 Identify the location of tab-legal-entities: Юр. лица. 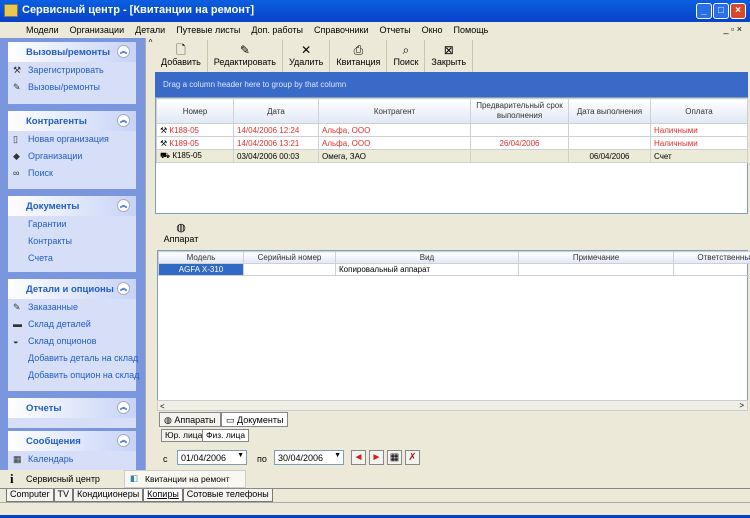
(184, 435).